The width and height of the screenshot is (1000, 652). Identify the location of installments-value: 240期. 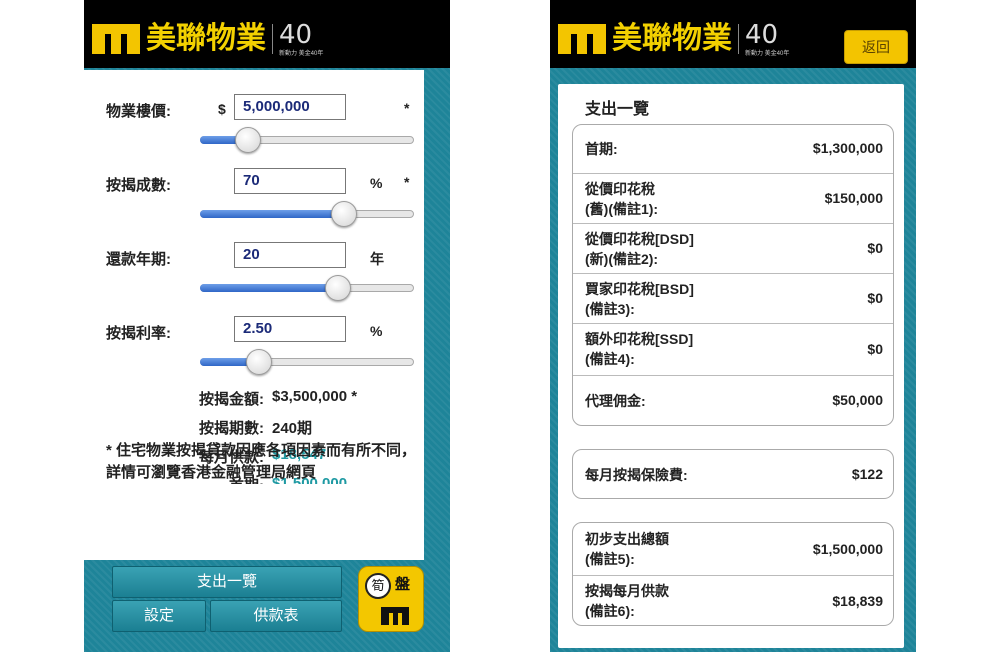
(292, 428).